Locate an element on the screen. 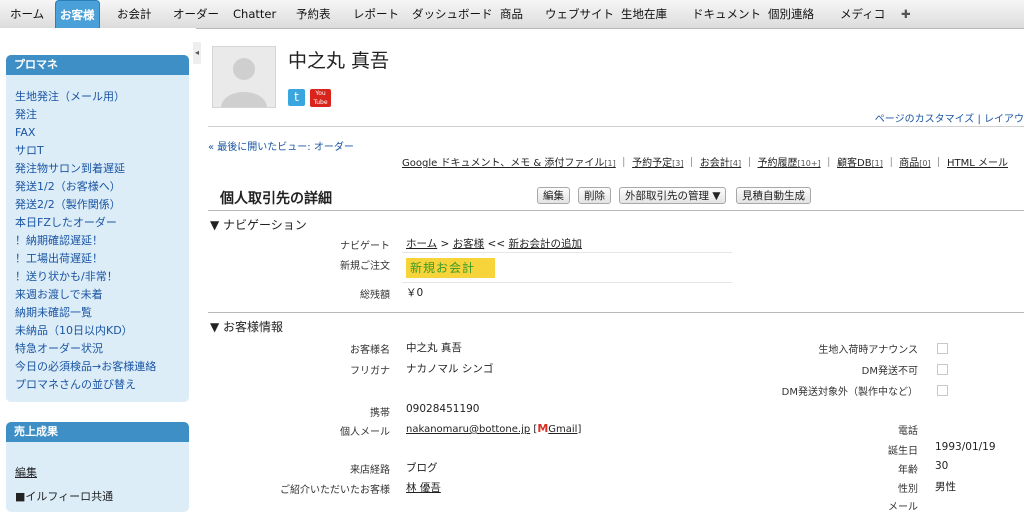  related-link-products: 商品[0] is located at coordinates (914, 163).